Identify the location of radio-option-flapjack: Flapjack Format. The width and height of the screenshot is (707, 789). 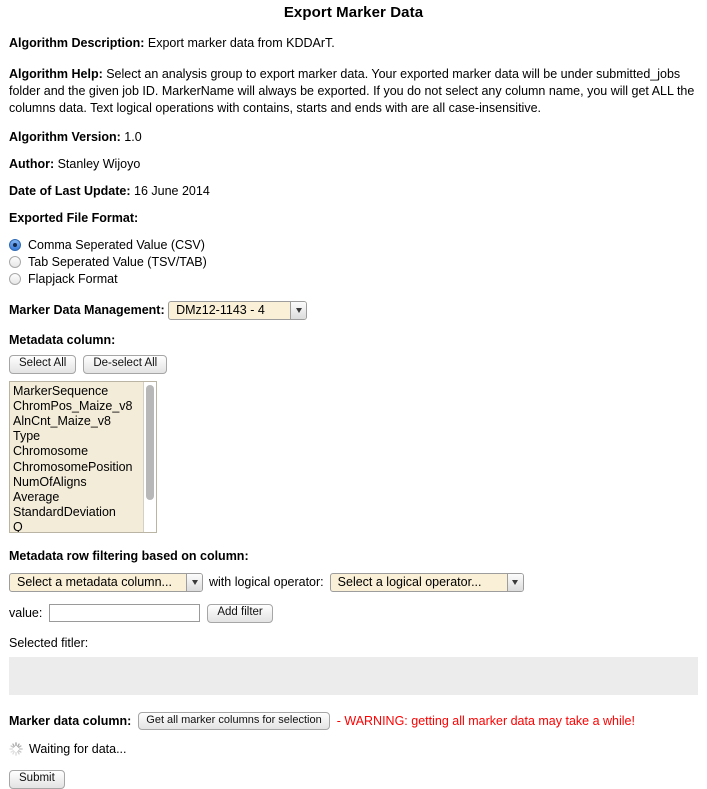
(353, 279).